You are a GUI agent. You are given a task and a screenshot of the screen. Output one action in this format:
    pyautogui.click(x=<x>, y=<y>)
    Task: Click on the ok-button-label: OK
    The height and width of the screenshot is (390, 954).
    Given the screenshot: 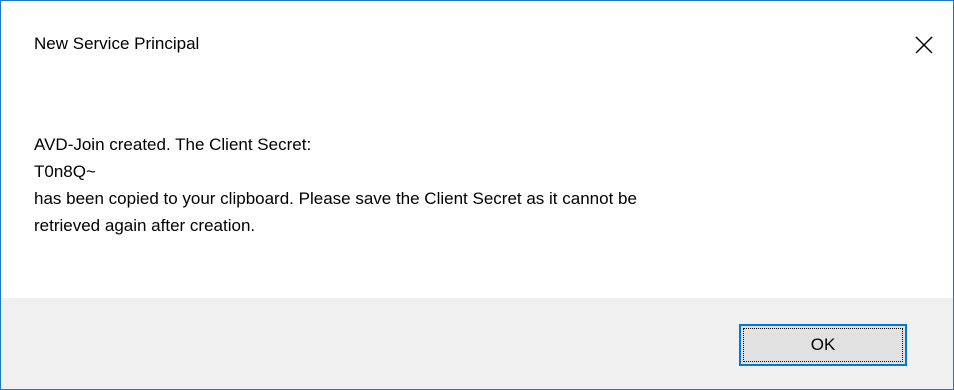 What is the action you would take?
    pyautogui.click(x=823, y=344)
    